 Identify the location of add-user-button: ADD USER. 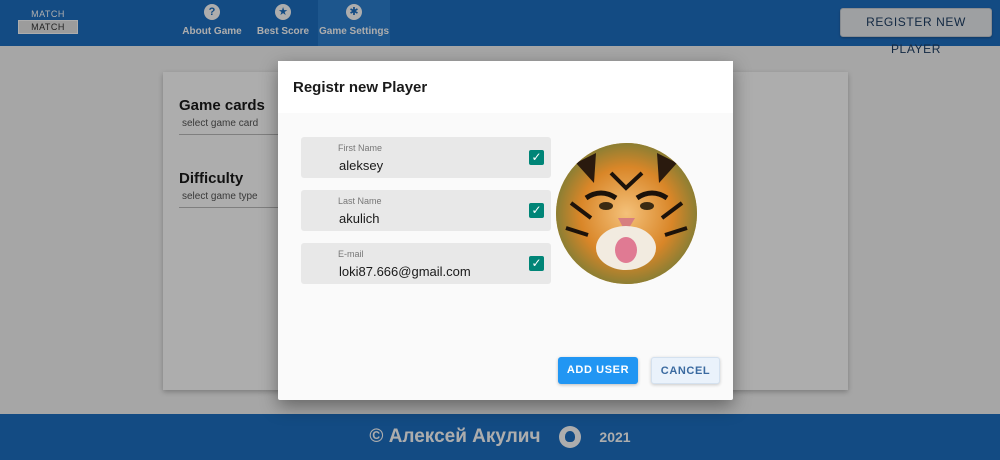
(598, 370).